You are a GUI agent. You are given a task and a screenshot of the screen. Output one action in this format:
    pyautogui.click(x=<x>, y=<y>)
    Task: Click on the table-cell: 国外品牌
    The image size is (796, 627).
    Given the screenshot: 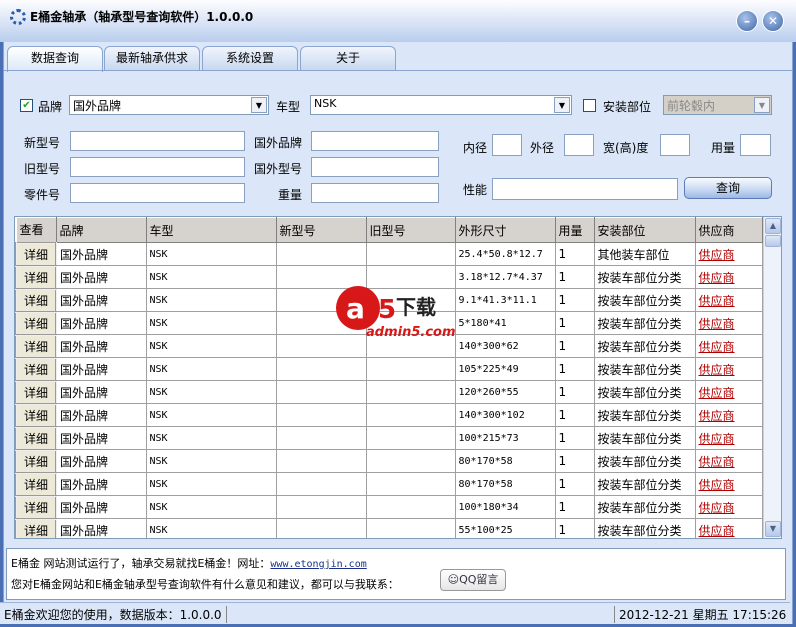 What is the action you would take?
    pyautogui.click(x=101, y=484)
    